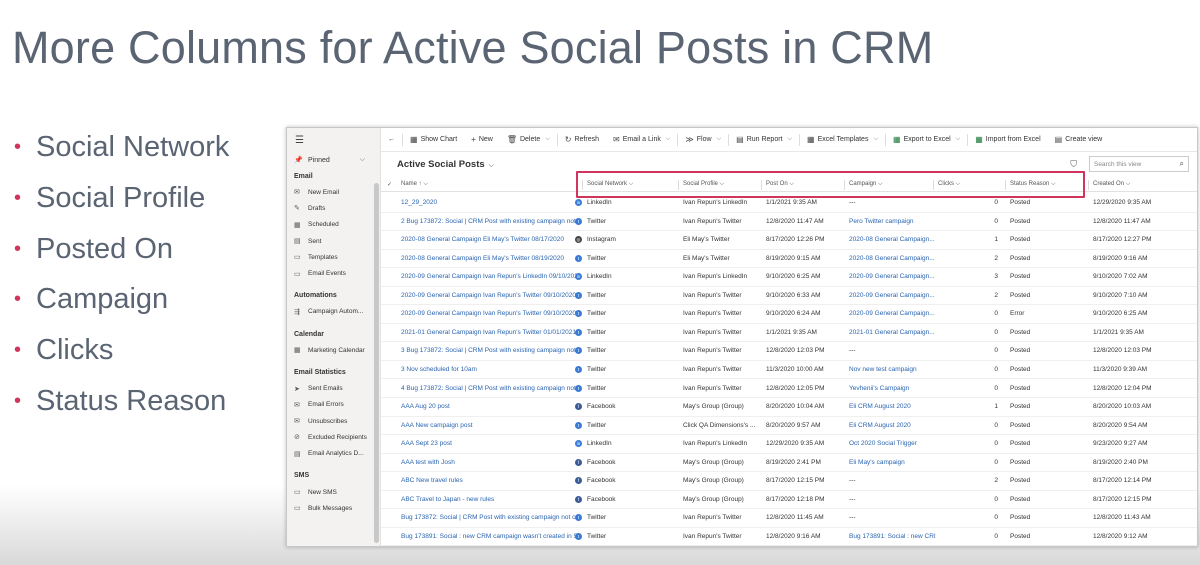 The height and width of the screenshot is (565, 1200). I want to click on sidebar-item-templates: ▭ Templates, so click(333, 257).